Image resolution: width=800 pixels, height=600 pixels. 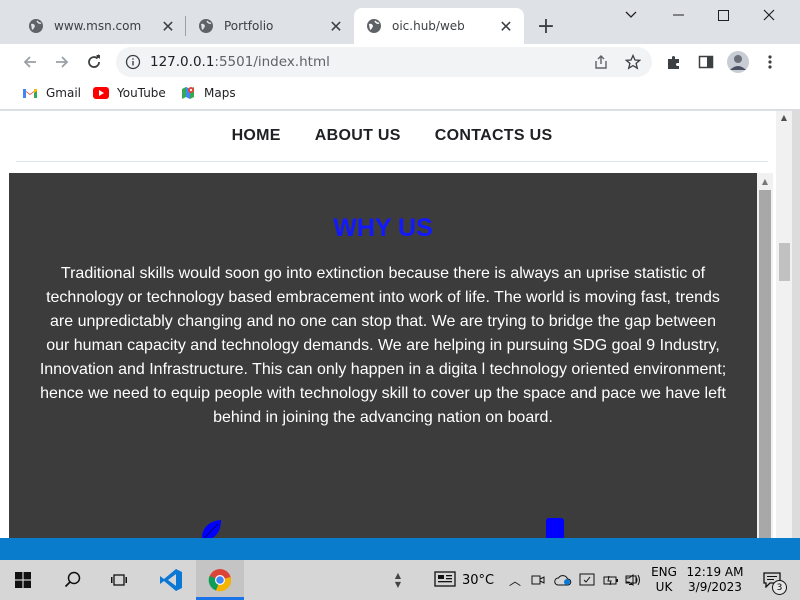 What do you see at coordinates (738, 62) in the screenshot?
I see `avatar` at bounding box center [738, 62].